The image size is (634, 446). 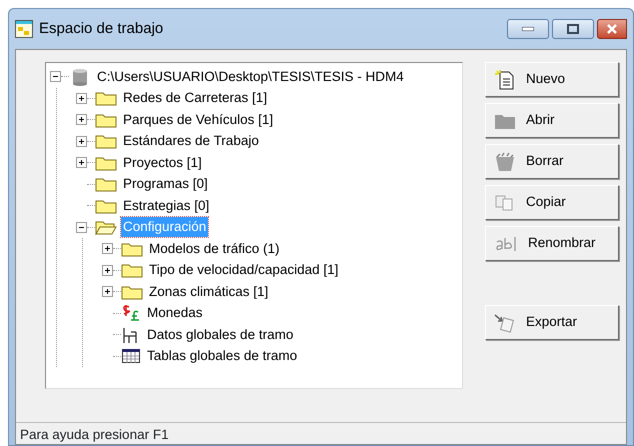 I want to click on toolbar-button: Copiar, so click(x=552, y=202).